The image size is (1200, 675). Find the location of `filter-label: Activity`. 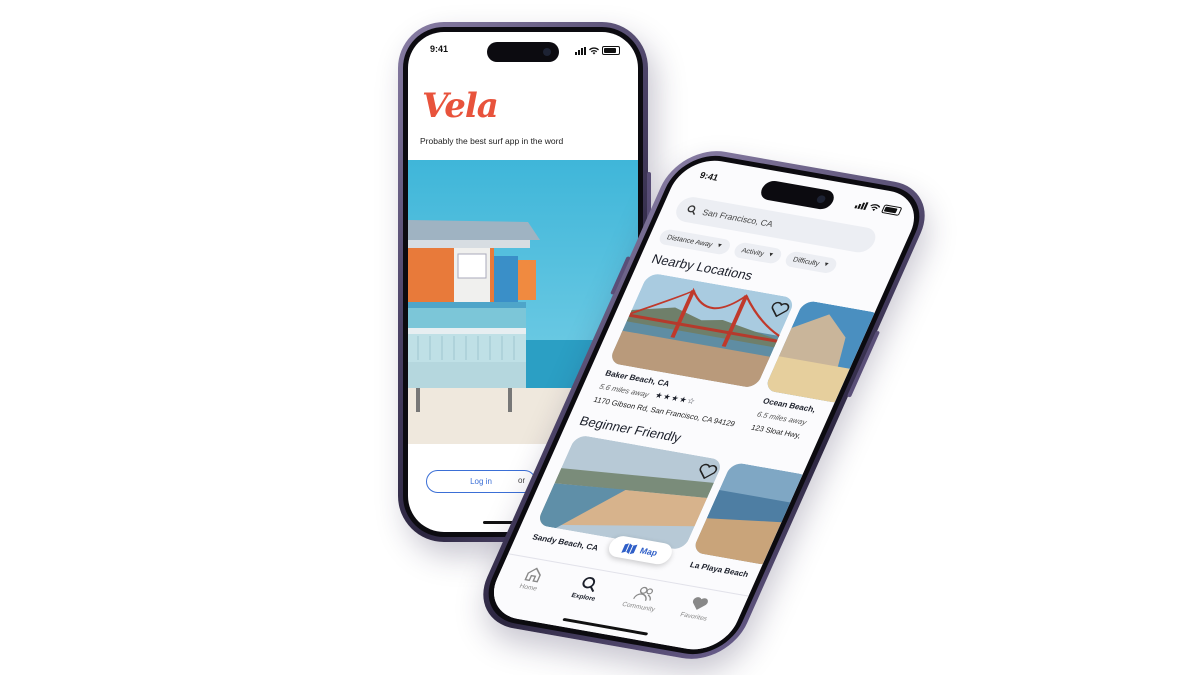

filter-label: Activity is located at coordinates (753, 252).